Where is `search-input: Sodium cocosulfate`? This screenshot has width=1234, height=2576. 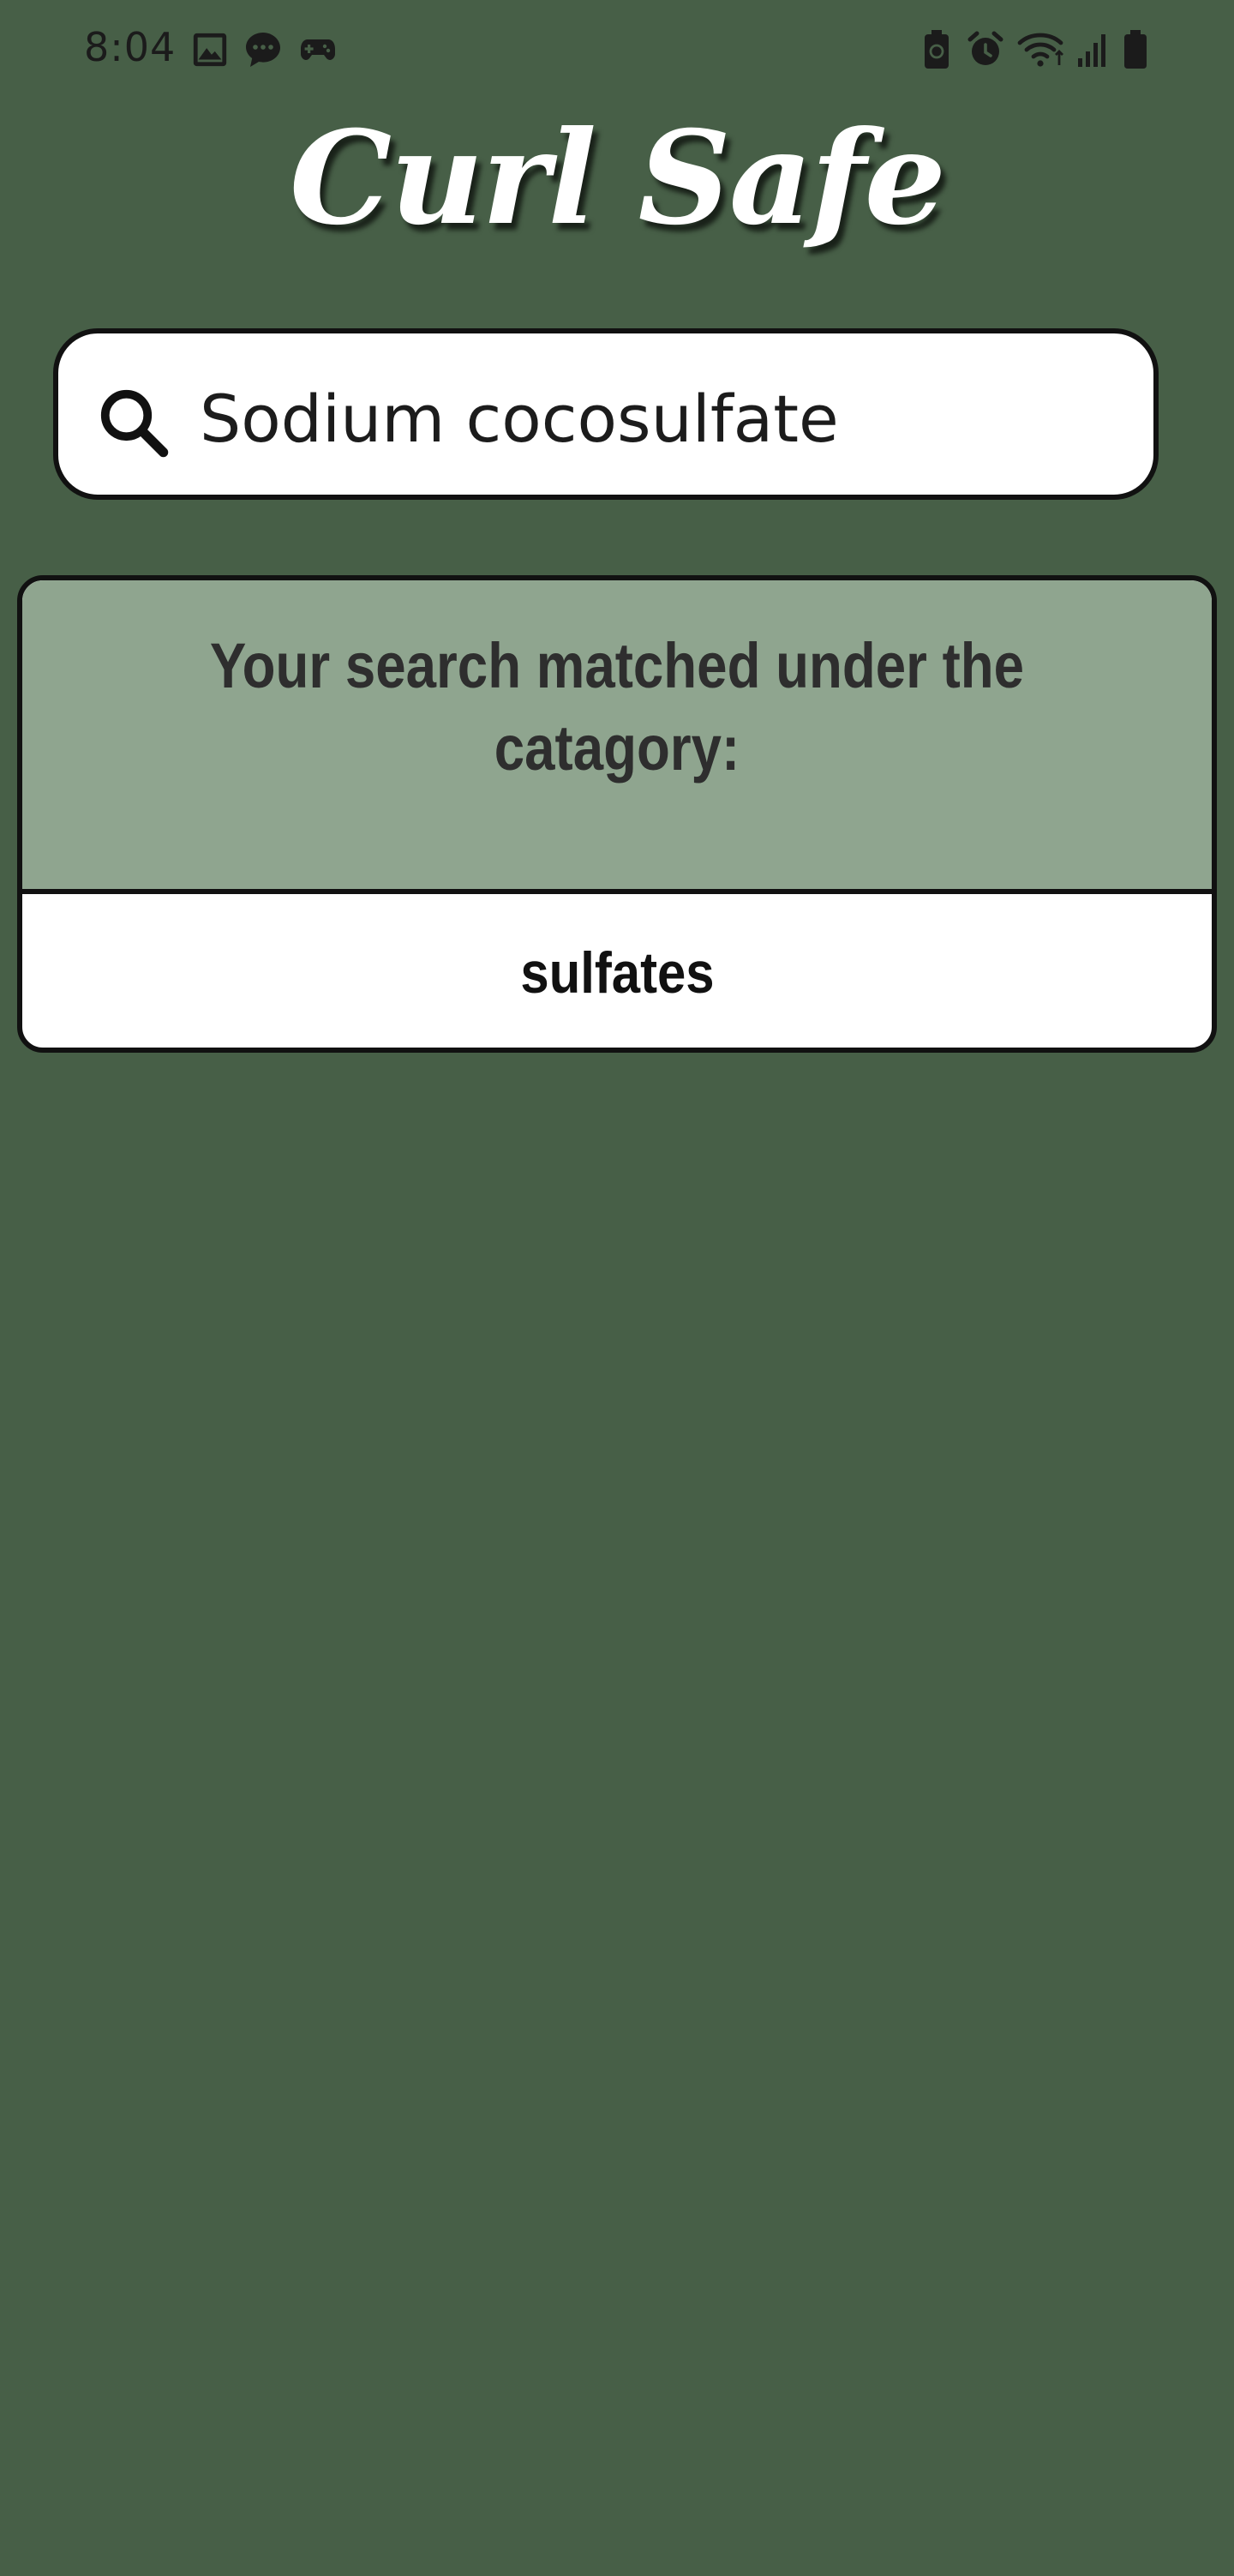
search-input: Sodium cocosulfate is located at coordinates (606, 414).